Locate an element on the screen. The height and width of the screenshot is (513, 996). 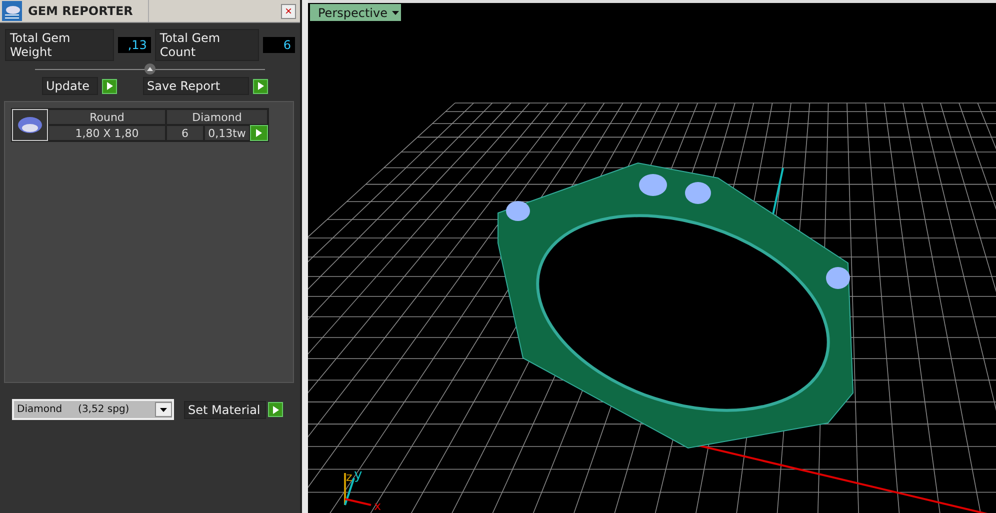
gem-row-button is located at coordinates (259, 133).